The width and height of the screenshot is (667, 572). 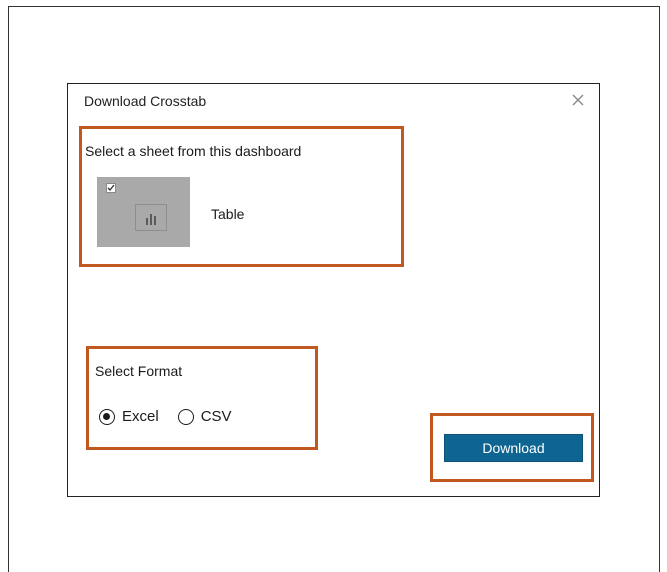 What do you see at coordinates (107, 416) in the screenshot?
I see `radio-excel` at bounding box center [107, 416].